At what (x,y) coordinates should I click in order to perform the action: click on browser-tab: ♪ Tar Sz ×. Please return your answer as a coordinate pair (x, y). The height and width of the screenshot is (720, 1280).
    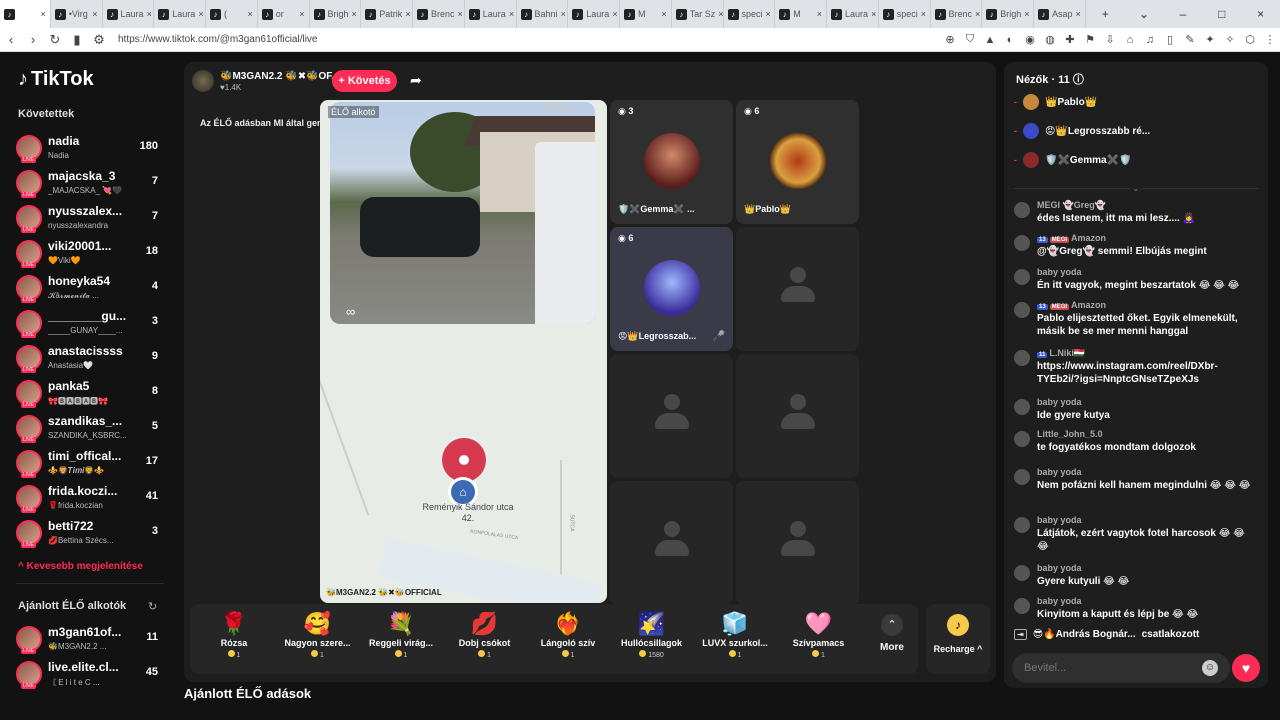
    Looking at the image, I should click on (698, 14).